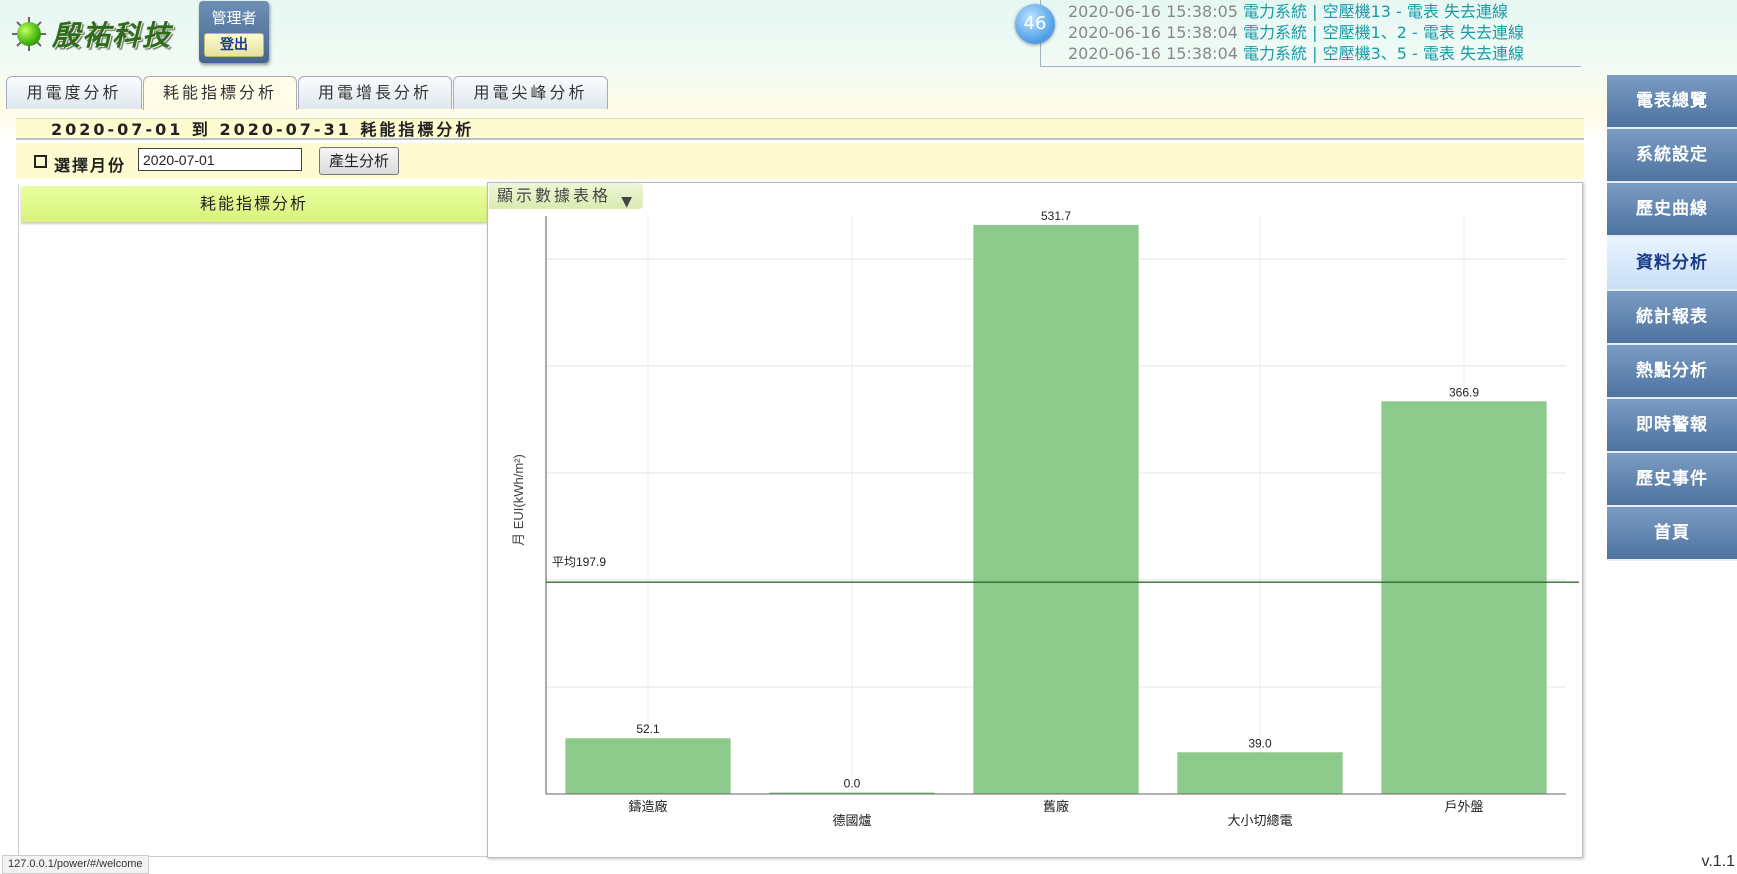 The width and height of the screenshot is (1737, 874). What do you see at coordinates (220, 159) in the screenshot?
I see `month-input: 2020-07-01` at bounding box center [220, 159].